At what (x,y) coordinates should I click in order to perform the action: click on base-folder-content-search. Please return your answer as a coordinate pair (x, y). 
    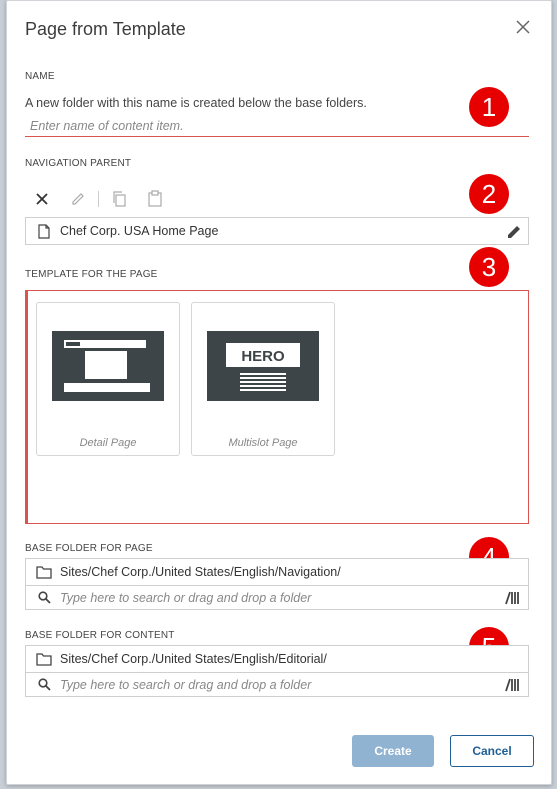
    Looking at the image, I should click on (277, 685).